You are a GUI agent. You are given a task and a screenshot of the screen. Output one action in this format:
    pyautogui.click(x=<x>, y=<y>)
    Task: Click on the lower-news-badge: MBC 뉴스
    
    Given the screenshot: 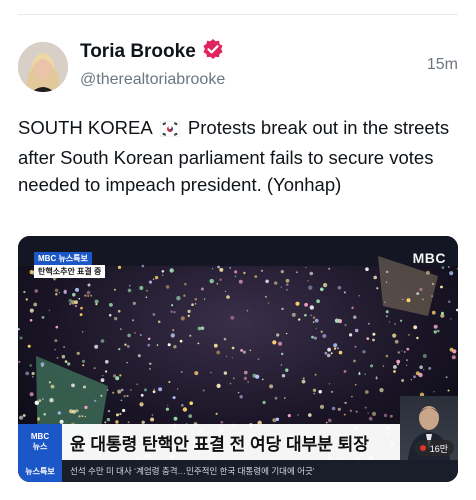 What is the action you would take?
    pyautogui.click(x=40, y=442)
    